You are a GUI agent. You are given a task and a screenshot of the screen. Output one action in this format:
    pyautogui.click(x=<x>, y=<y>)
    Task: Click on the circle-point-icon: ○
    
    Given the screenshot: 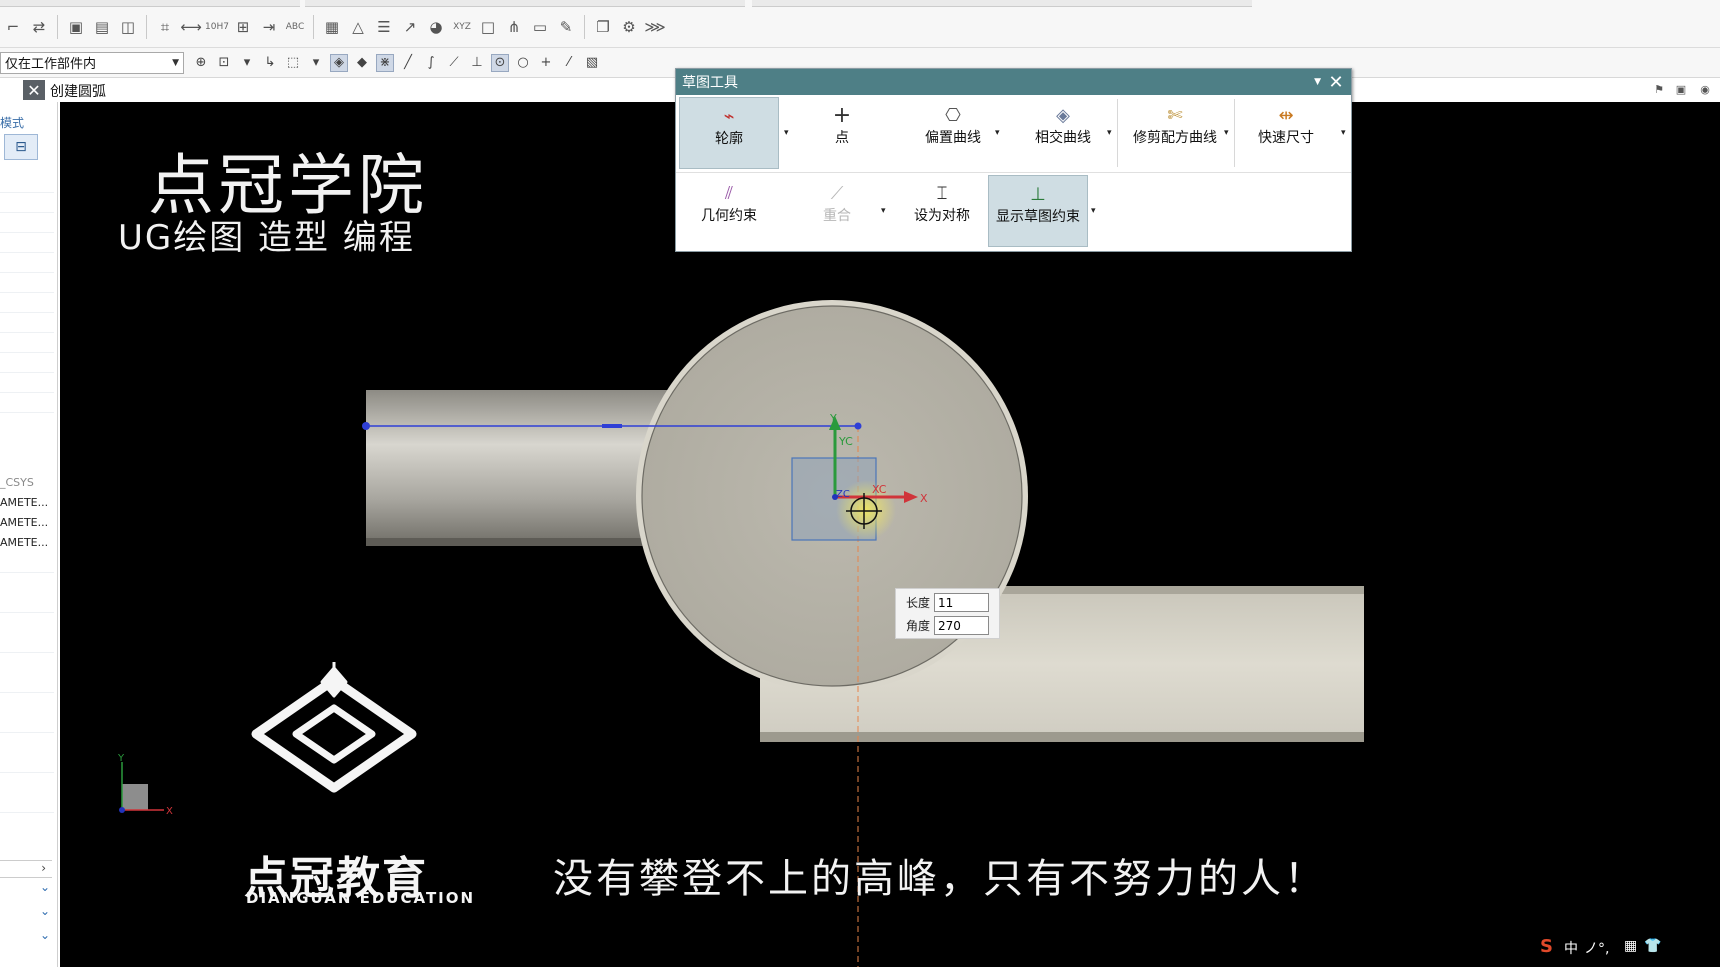 What is the action you would take?
    pyautogui.click(x=523, y=63)
    